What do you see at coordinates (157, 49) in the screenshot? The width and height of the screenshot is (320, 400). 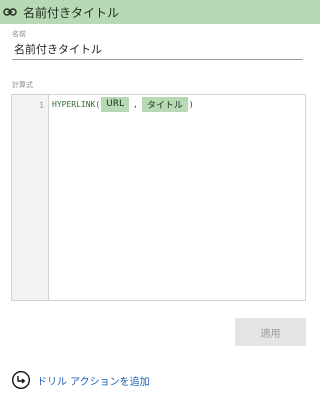 I see `name-input: 名前付きタイトル` at bounding box center [157, 49].